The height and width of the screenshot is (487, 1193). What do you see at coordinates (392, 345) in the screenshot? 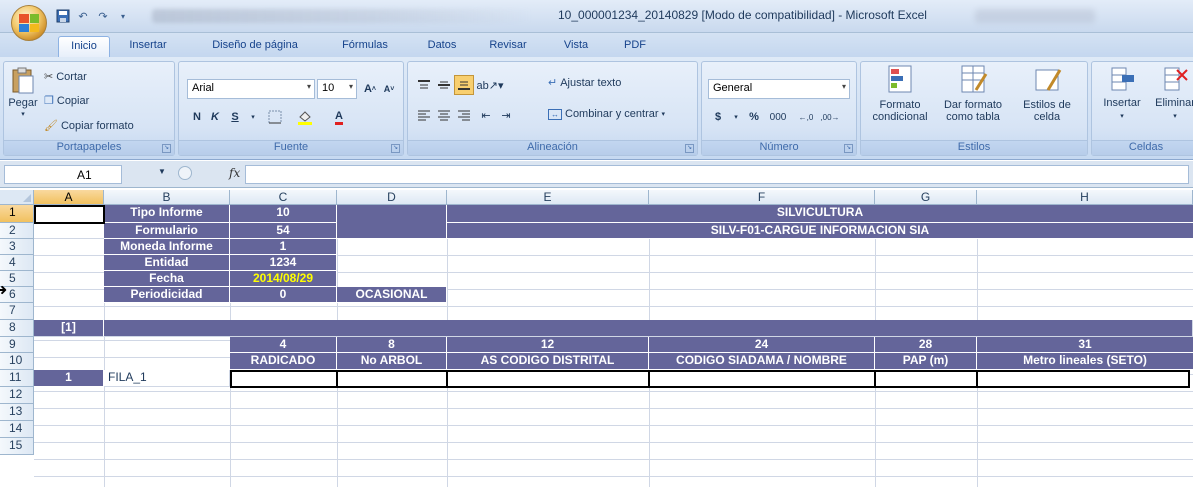
I see `column-code: 8` at bounding box center [392, 345].